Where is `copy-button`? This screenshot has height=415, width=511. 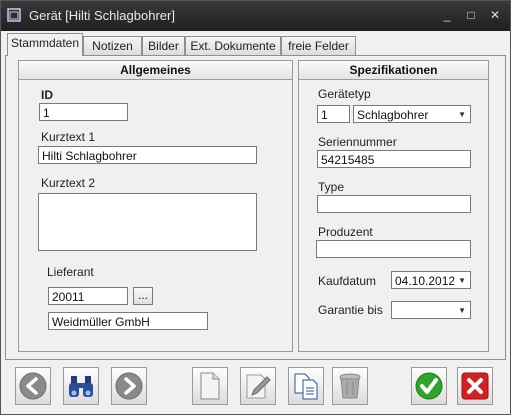 copy-button is located at coordinates (306, 386).